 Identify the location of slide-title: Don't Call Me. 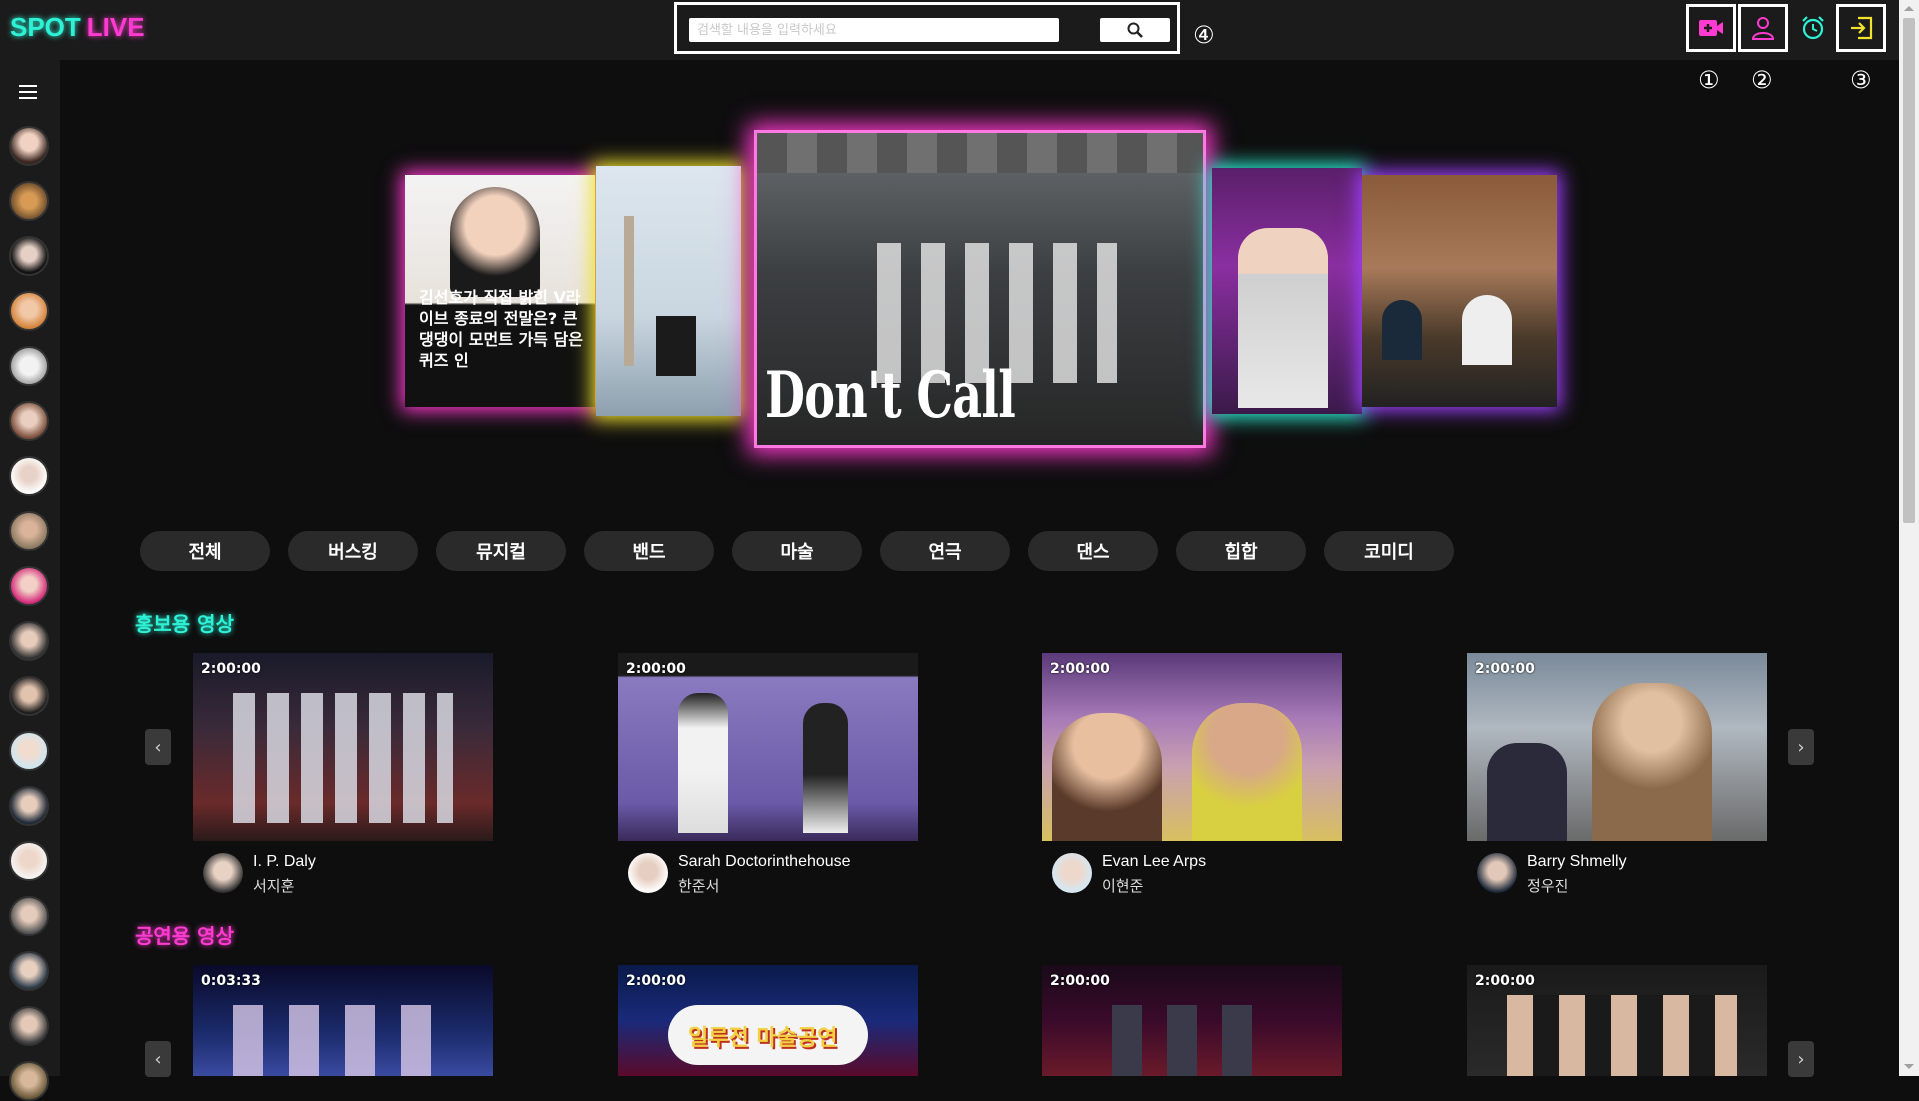
(890, 401).